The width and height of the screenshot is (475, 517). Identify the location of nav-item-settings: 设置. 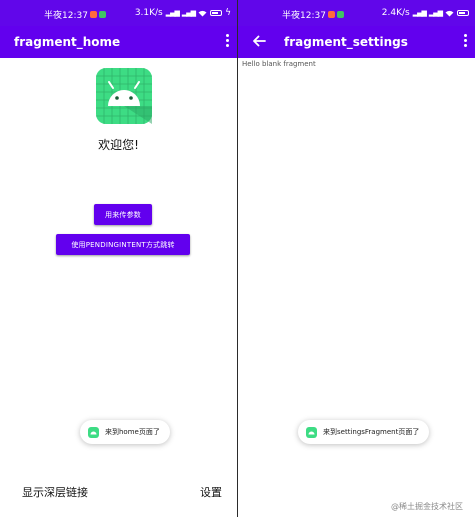
(211, 492).